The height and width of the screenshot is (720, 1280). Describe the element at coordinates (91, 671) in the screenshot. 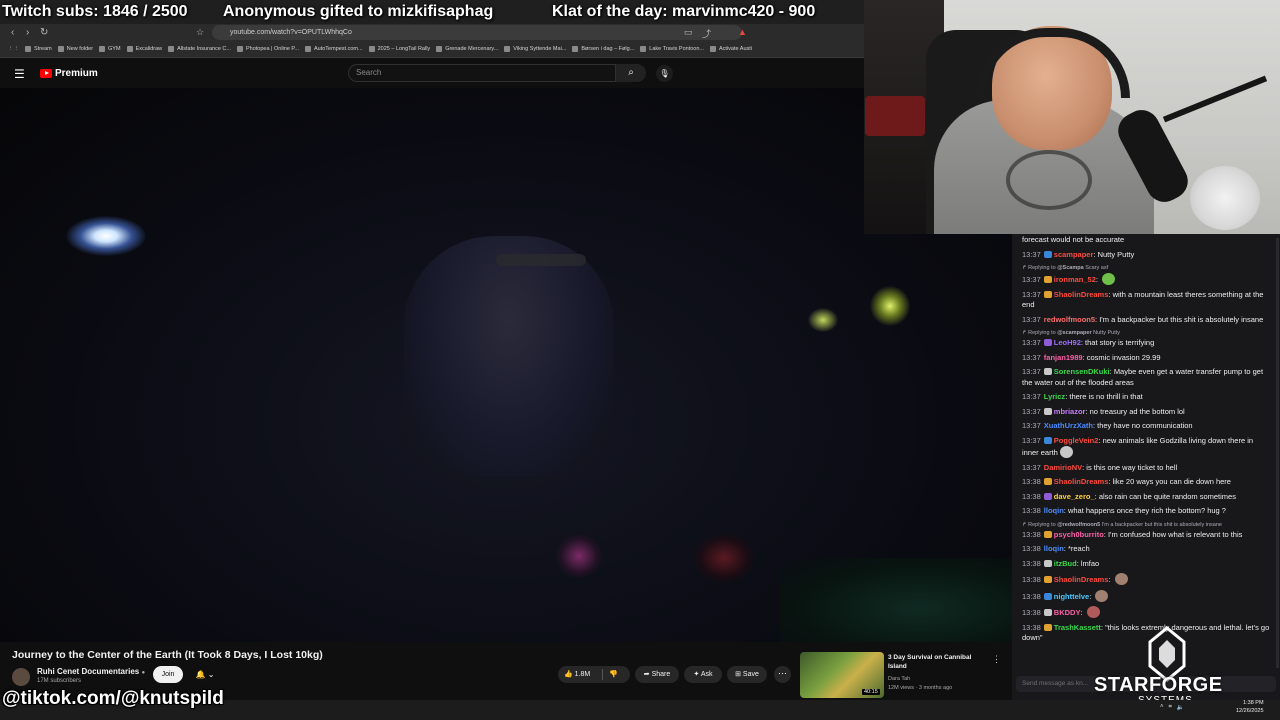

I see `channel-name: Ruhi Cenet Documentaries ●` at that location.